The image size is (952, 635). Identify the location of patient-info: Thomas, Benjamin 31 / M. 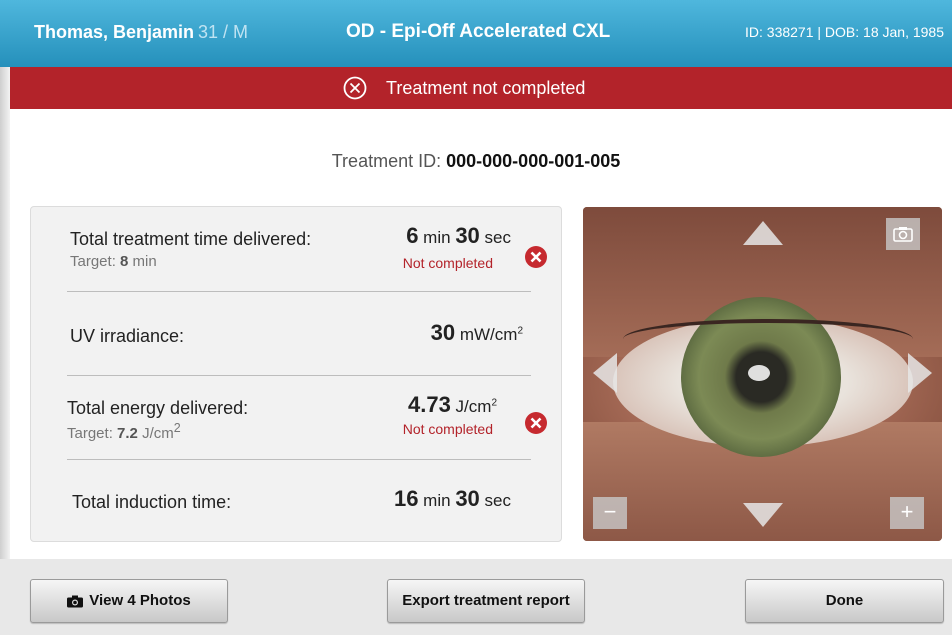
(141, 32).